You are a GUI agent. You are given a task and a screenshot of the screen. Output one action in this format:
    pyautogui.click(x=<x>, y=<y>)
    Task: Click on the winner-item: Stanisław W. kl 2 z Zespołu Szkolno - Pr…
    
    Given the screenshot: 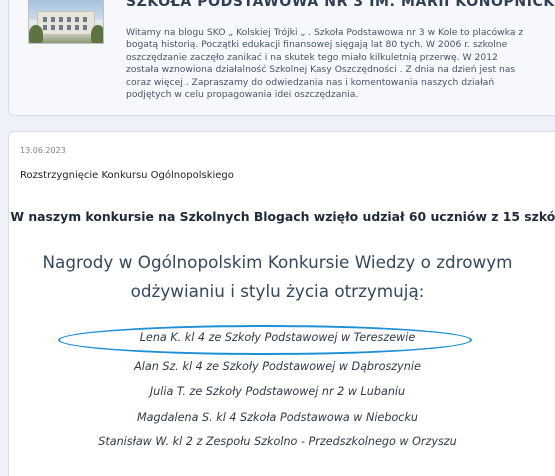 What is the action you would take?
    pyautogui.click(x=277, y=441)
    